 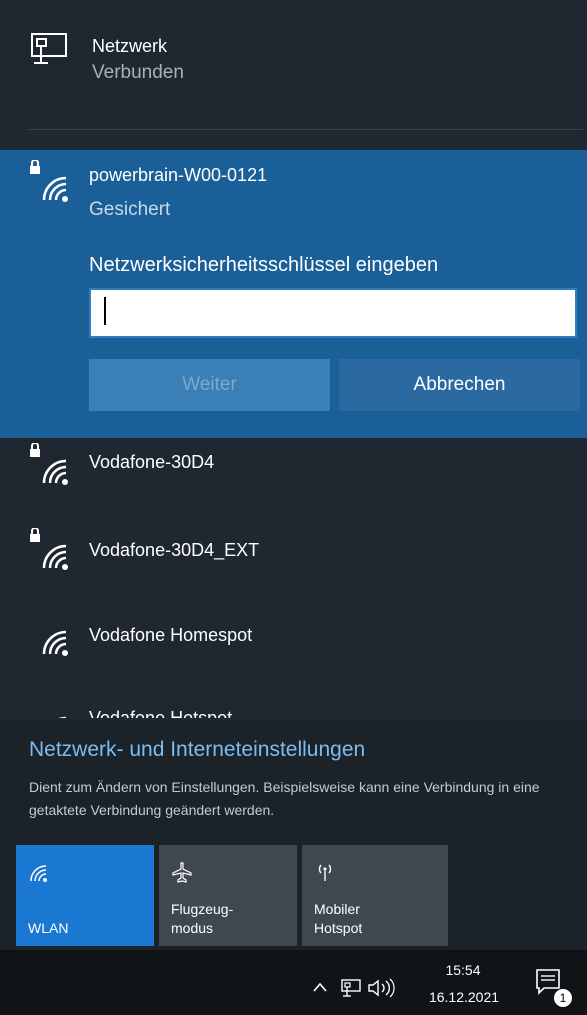 What do you see at coordinates (463, 970) in the screenshot?
I see `clock-time: 15:54` at bounding box center [463, 970].